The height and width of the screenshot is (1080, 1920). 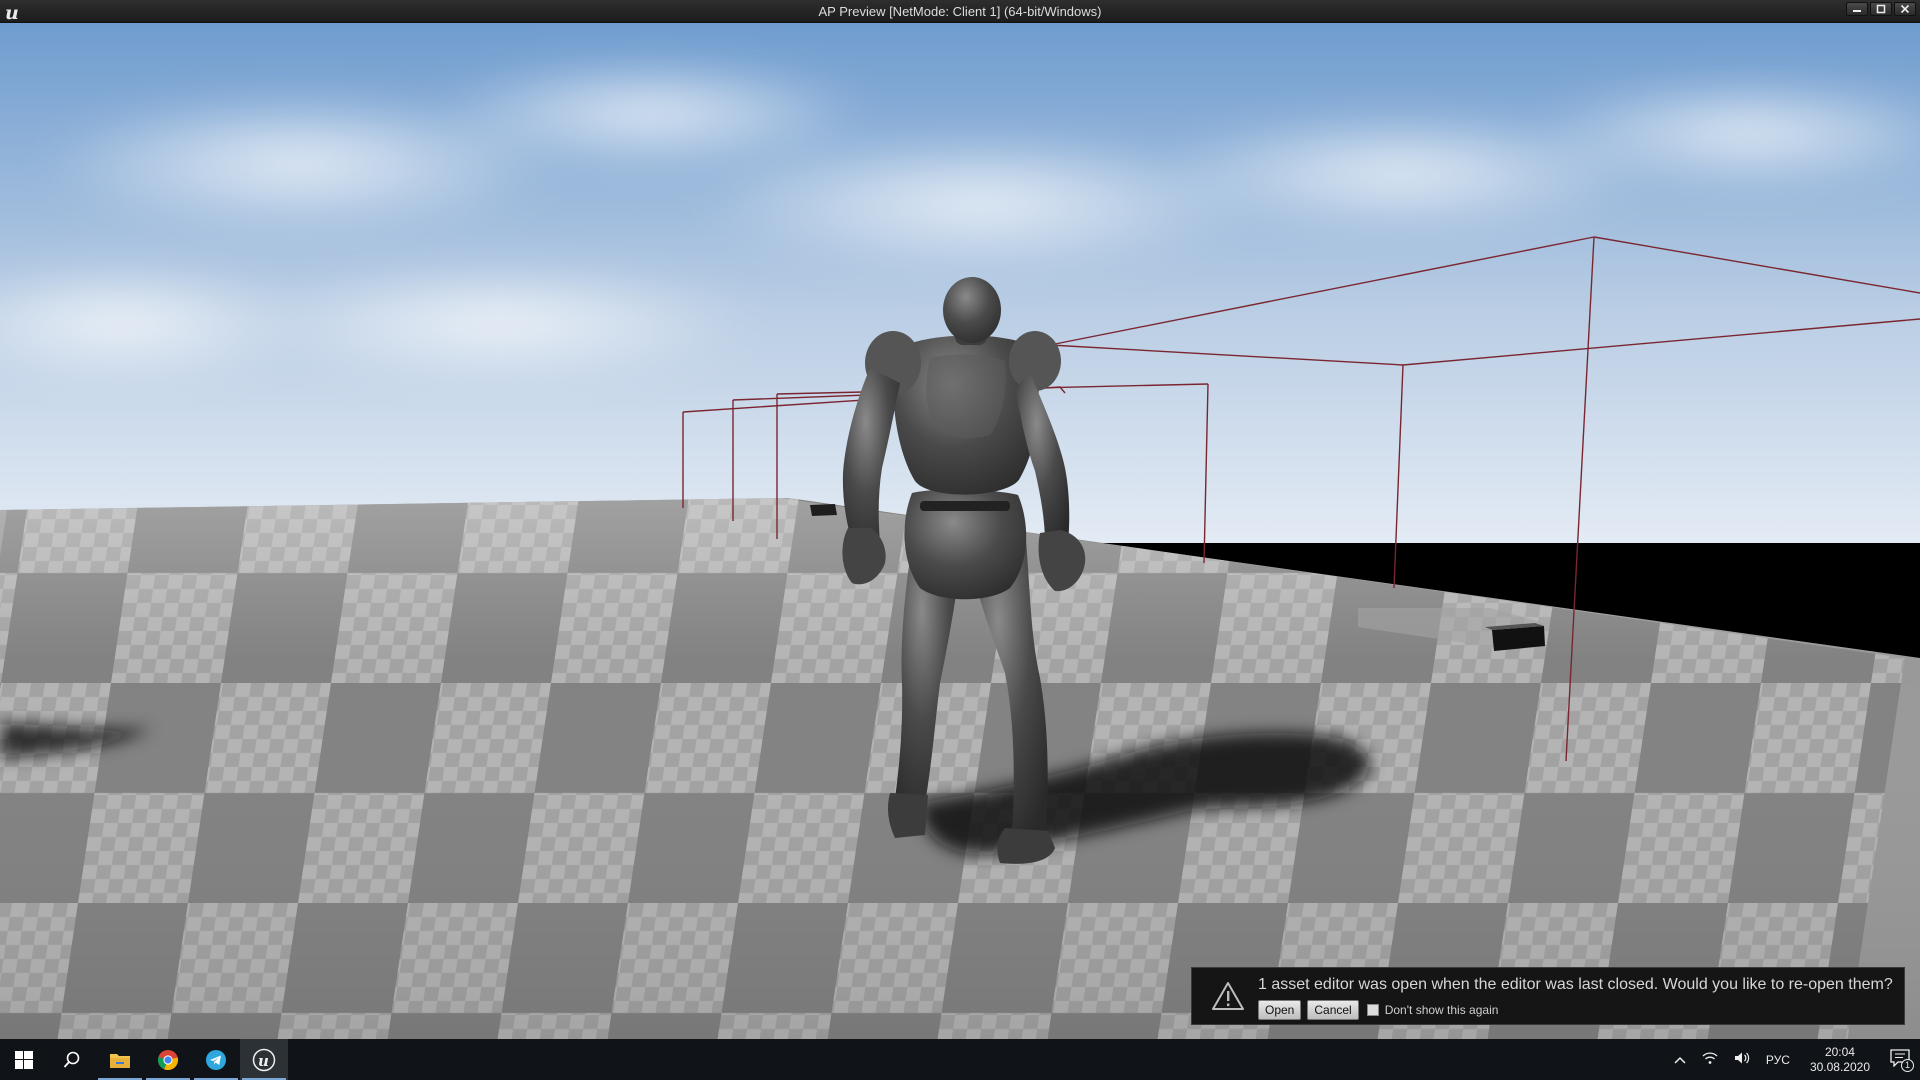 I want to click on wifi-icon, so click(x=1710, y=1058).